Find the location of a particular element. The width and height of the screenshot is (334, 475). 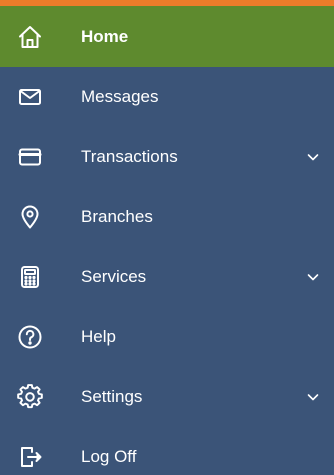

log-off-icon is located at coordinates (30, 457).